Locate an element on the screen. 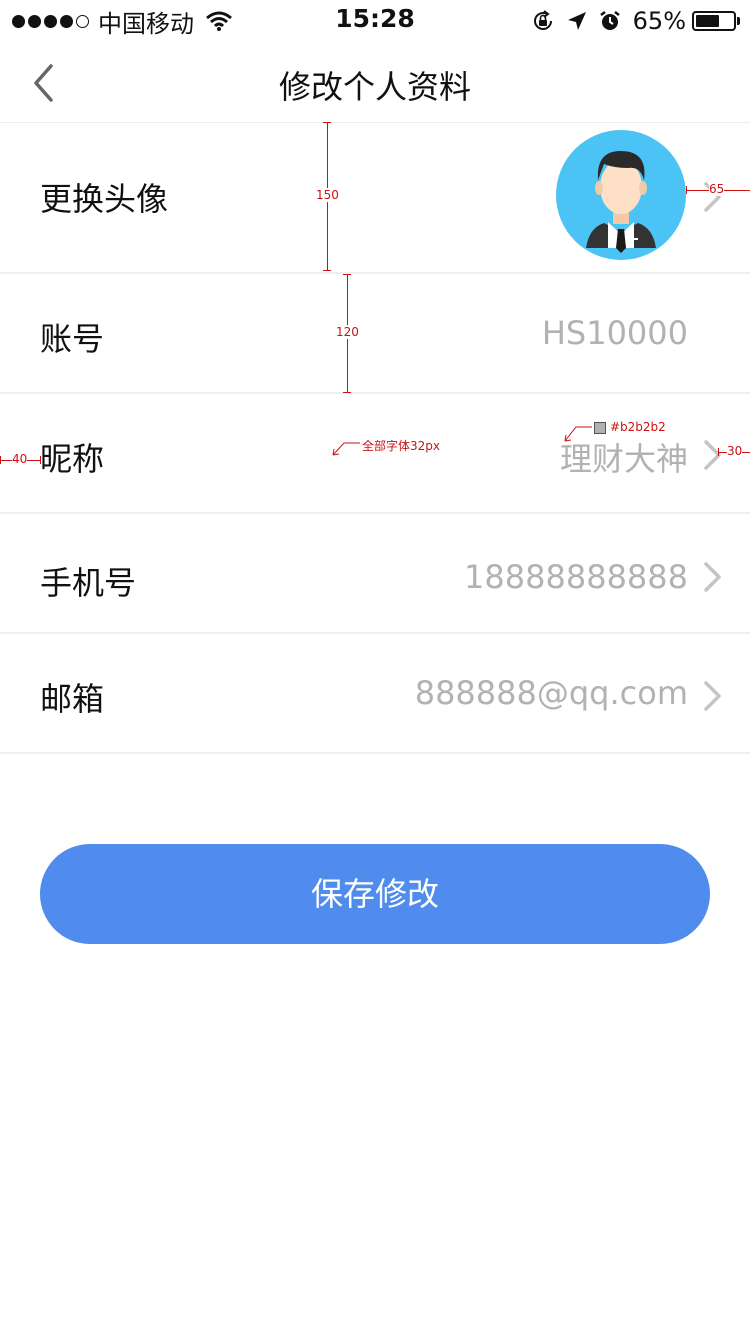 This screenshot has width=750, height=1334. email-label: 邮箱 is located at coordinates (72, 699).